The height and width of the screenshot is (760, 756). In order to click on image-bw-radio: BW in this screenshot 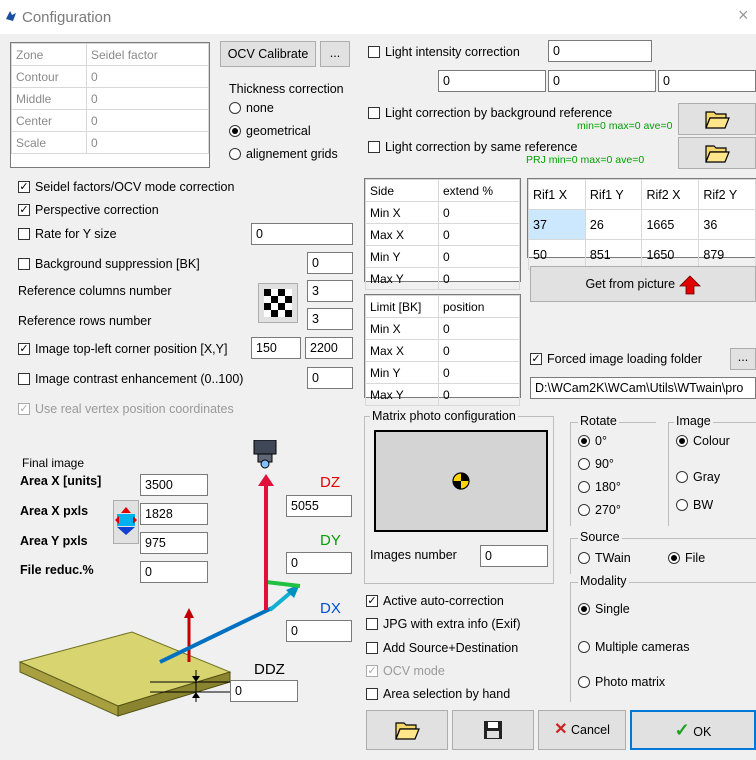, I will do `click(694, 505)`.